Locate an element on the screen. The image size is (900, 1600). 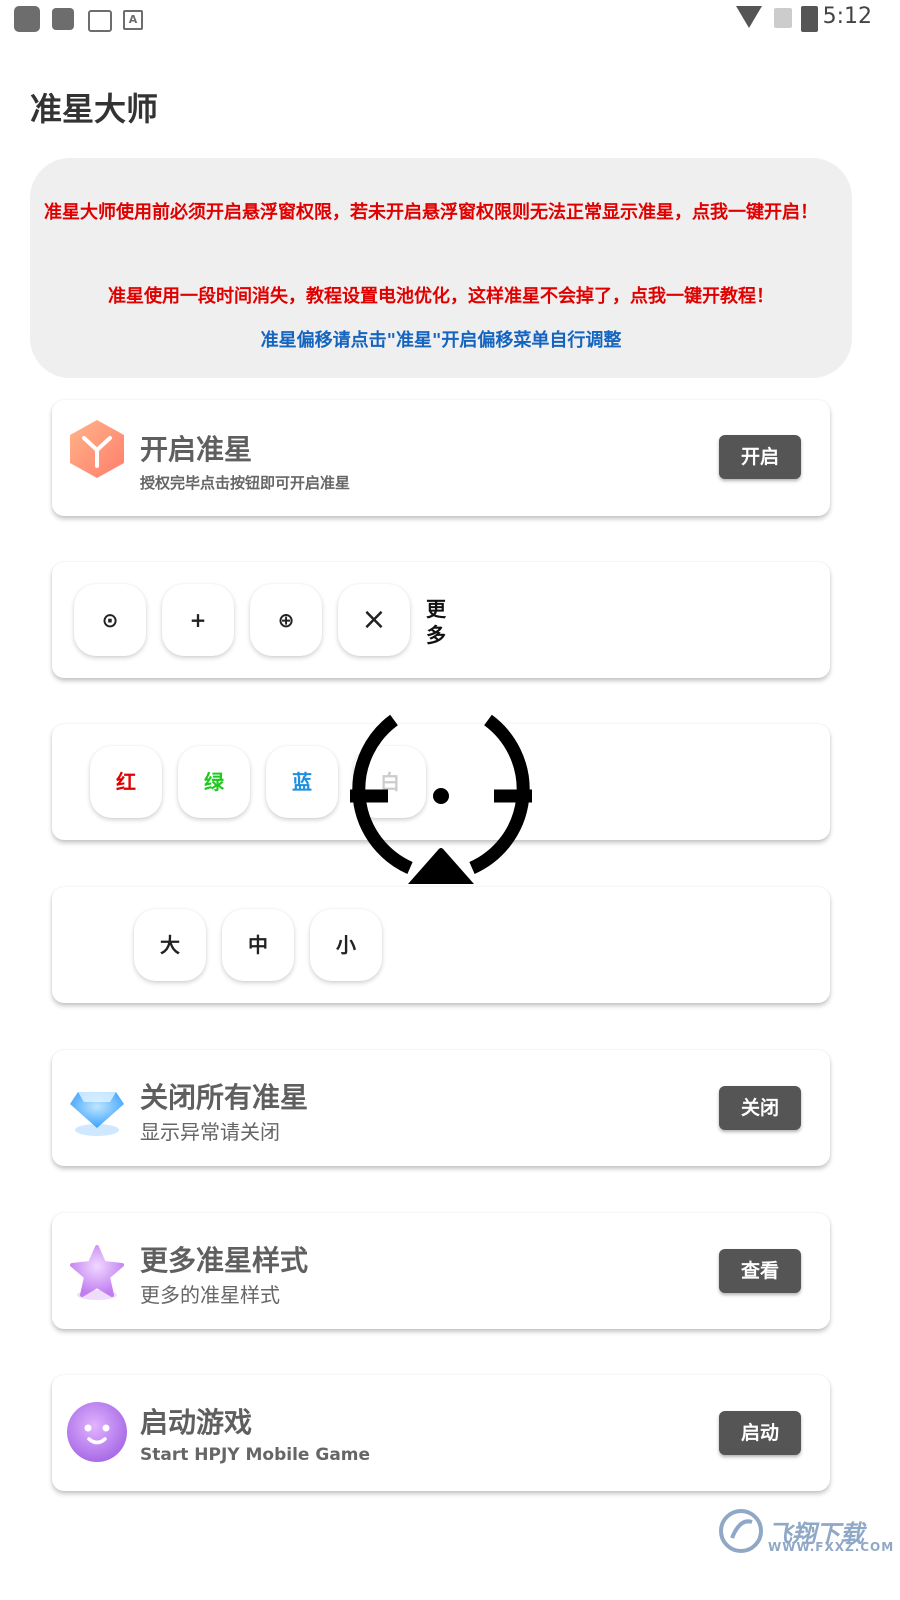
offset-hint: 准星偏移请点击"准星"开启偏移菜单自行调整 is located at coordinates (441, 340).